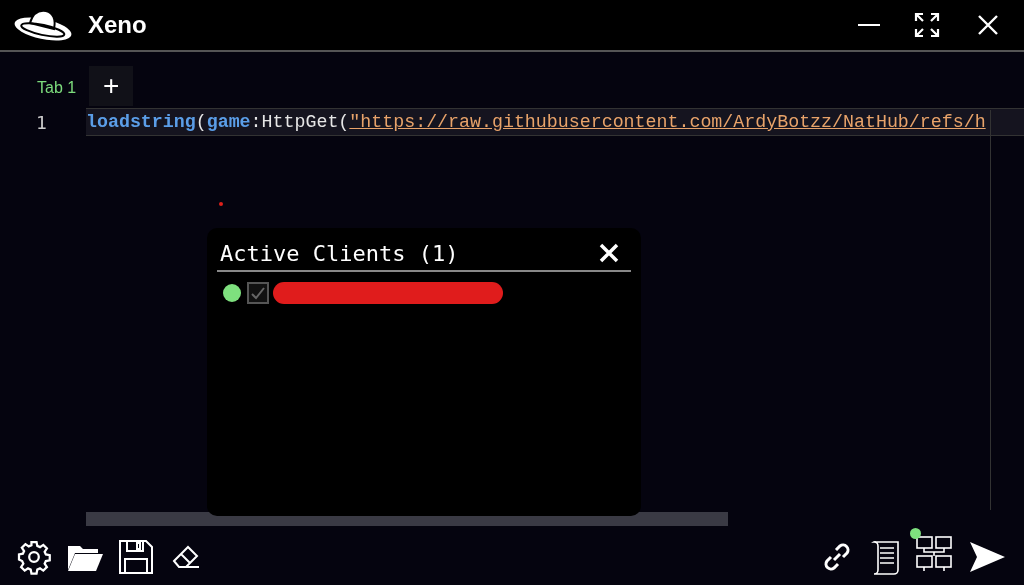  Describe the element at coordinates (57, 88) in the screenshot. I see `tab: Tab 1` at that location.